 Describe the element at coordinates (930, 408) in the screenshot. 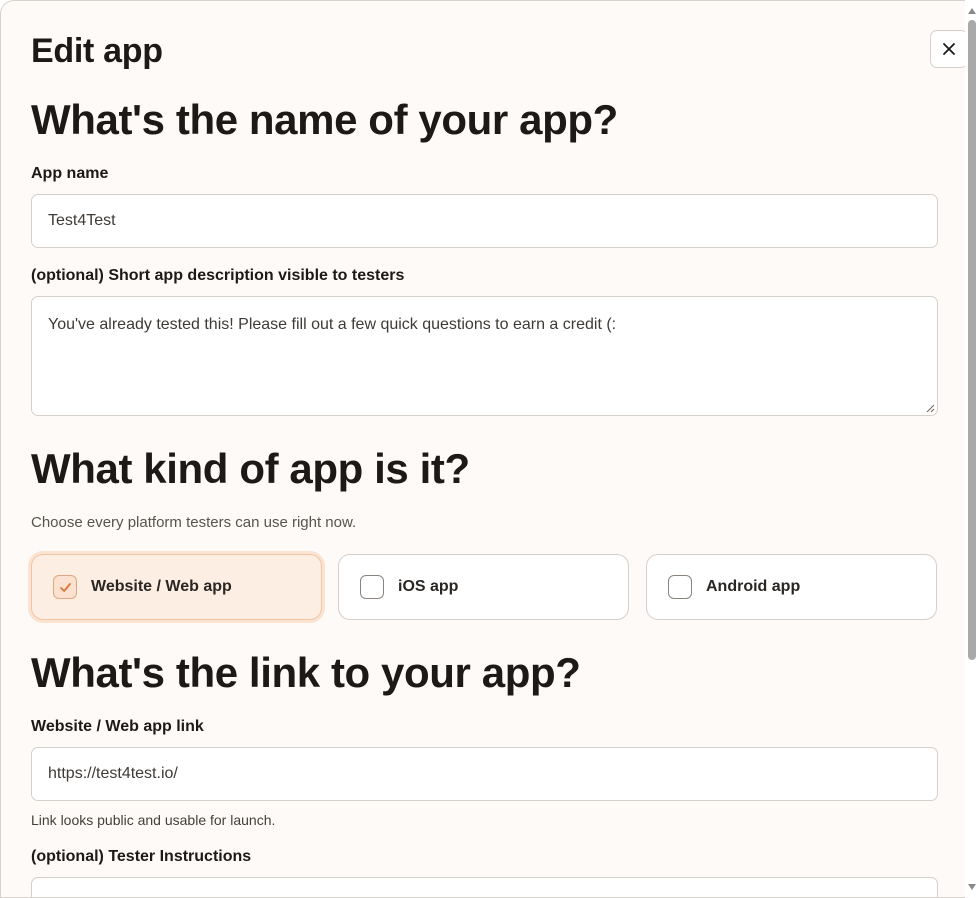

I see `resize-handle-icon` at that location.